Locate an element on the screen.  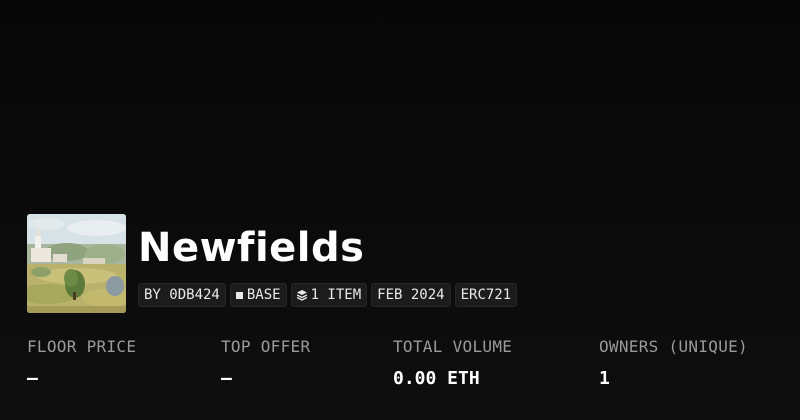
stat-label: OWNERS (UNIQUE) is located at coordinates (673, 346).